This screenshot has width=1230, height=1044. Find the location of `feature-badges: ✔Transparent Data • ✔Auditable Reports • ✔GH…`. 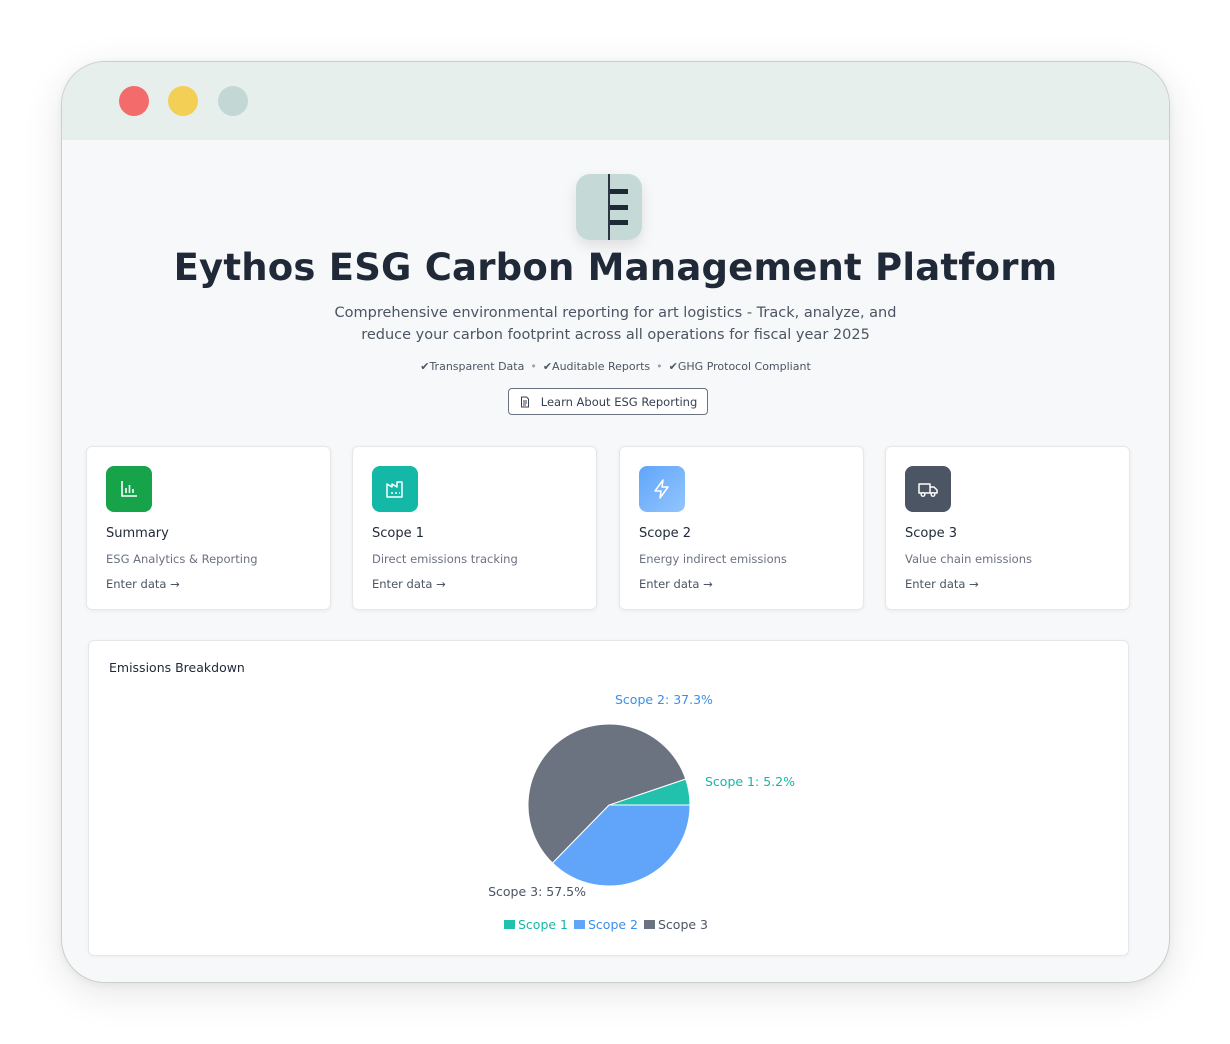

feature-badges: ✔Transparent Data • ✔Auditable Reports • ✔GH… is located at coordinates (615, 366).